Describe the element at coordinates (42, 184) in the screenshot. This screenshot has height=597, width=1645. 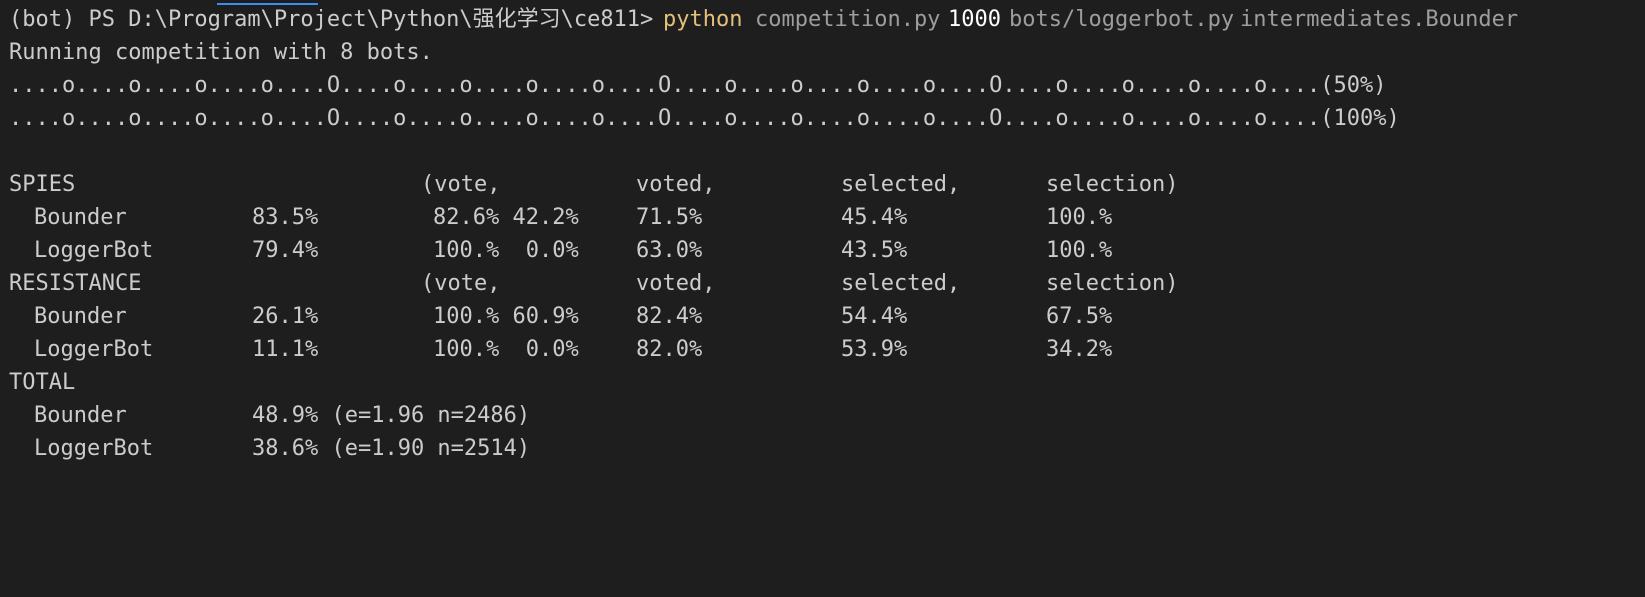
I see `section-title: SPIES` at that location.